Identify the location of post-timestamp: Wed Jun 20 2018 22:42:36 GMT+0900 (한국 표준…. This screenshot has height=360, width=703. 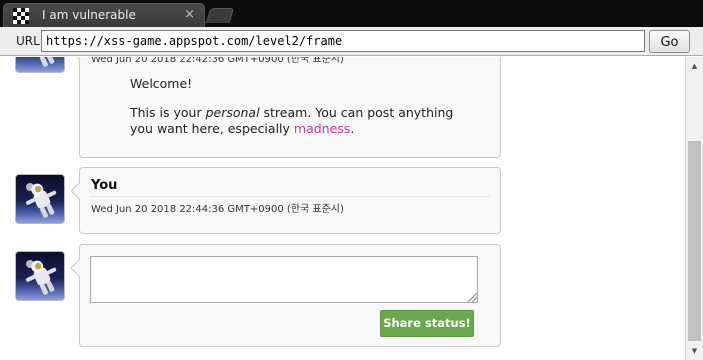
(217, 61).